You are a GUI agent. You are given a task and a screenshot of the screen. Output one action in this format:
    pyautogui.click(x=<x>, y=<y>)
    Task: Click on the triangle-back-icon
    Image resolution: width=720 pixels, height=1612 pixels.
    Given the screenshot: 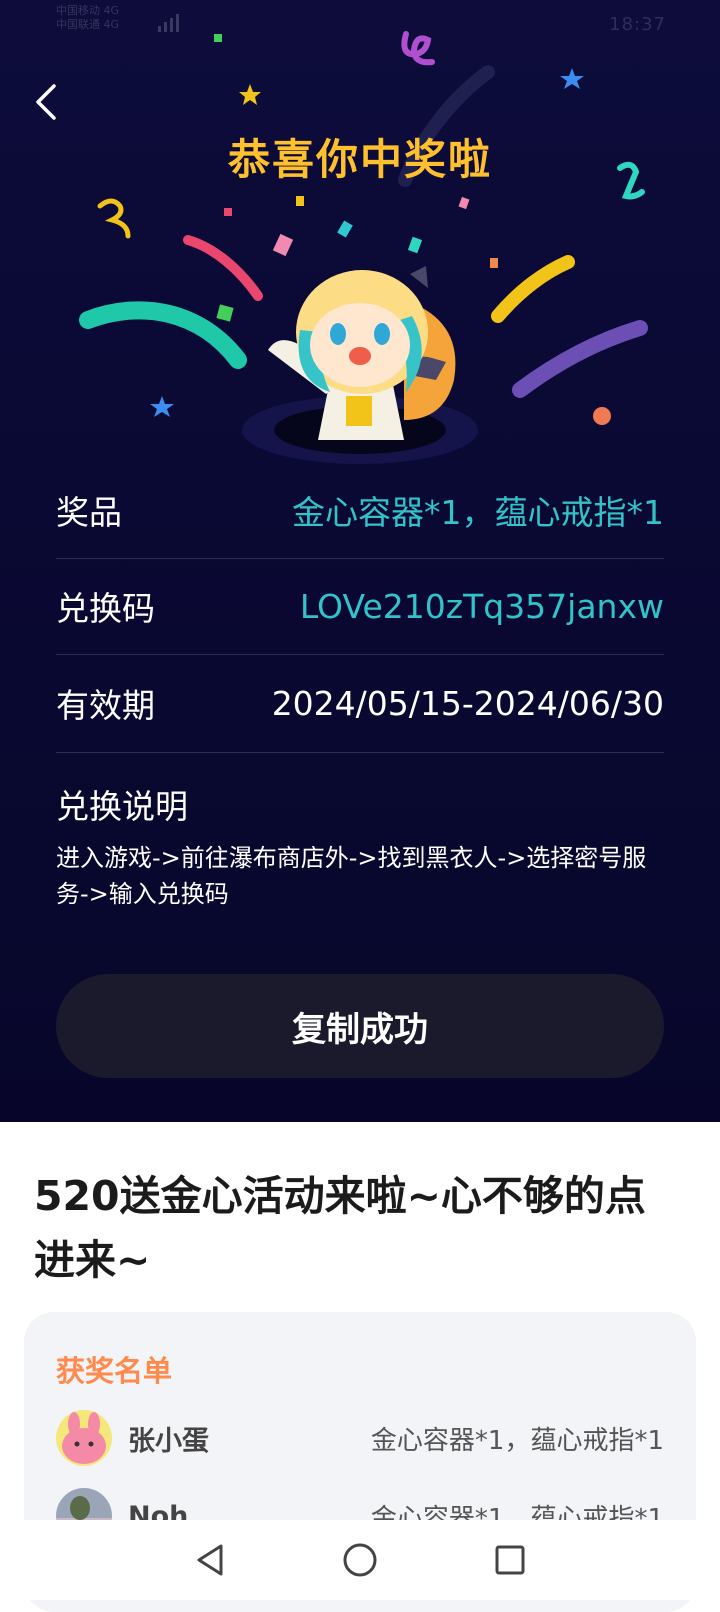 What is the action you would take?
    pyautogui.click(x=210, y=1560)
    